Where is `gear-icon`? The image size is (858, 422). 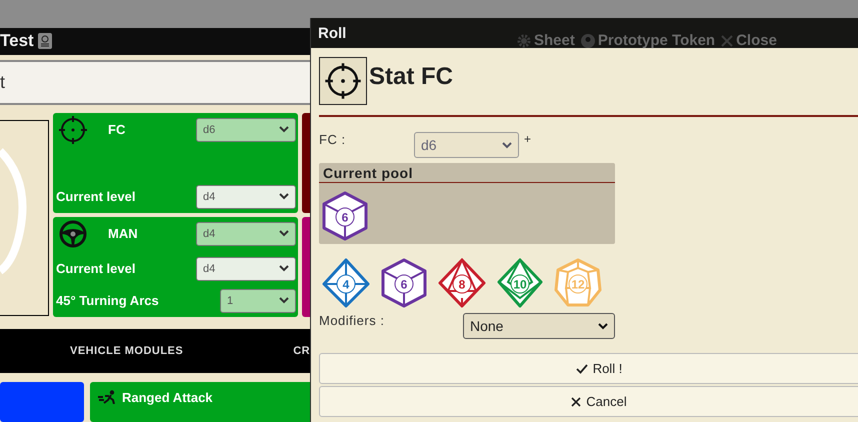 gear-icon is located at coordinates (524, 41).